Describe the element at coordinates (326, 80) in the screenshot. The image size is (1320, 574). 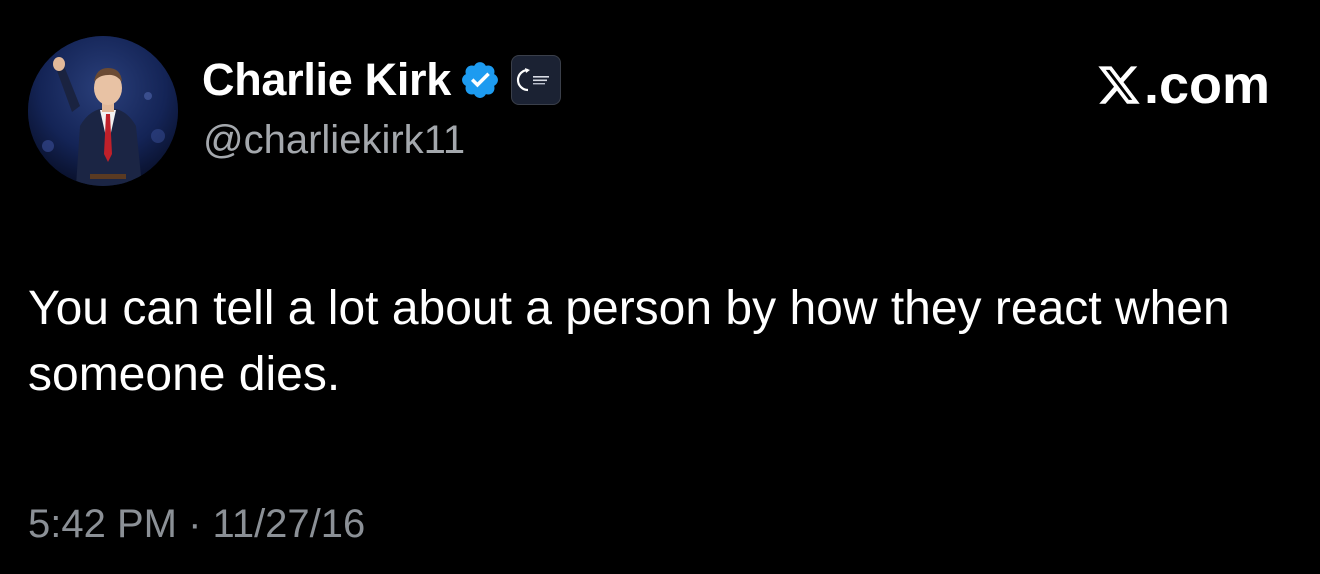
I see `author-display-name: Charlie Kirk` at that location.